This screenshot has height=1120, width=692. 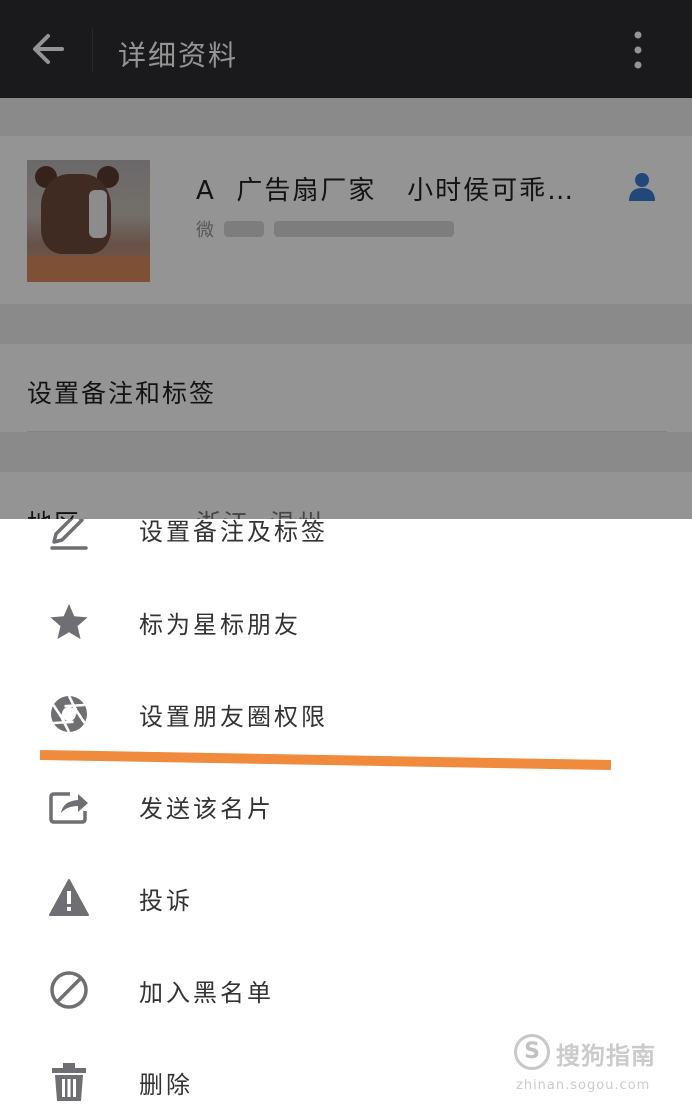 What do you see at coordinates (346, 989) in the screenshot?
I see `menu-item-blacklist: 加入黑名单` at bounding box center [346, 989].